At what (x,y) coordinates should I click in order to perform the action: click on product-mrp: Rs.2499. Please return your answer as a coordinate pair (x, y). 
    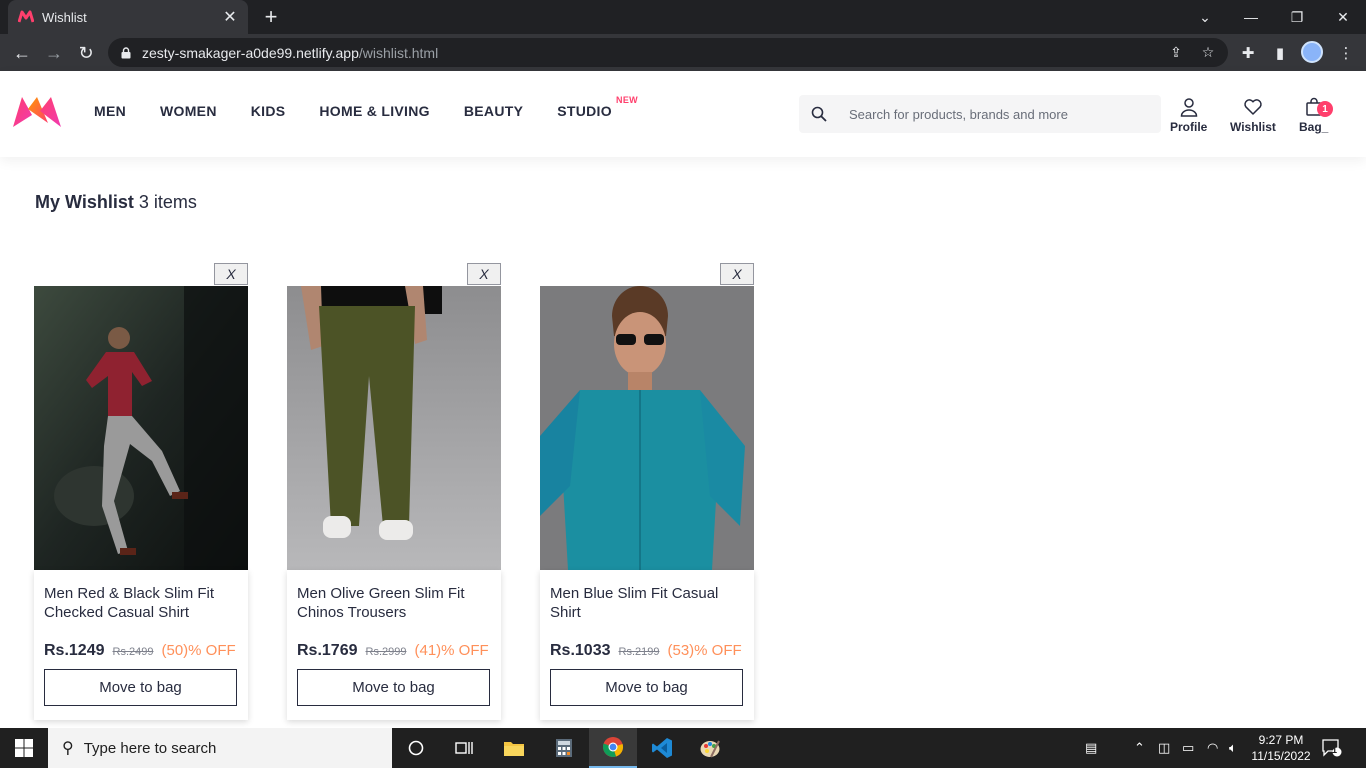
    Looking at the image, I should click on (133, 652).